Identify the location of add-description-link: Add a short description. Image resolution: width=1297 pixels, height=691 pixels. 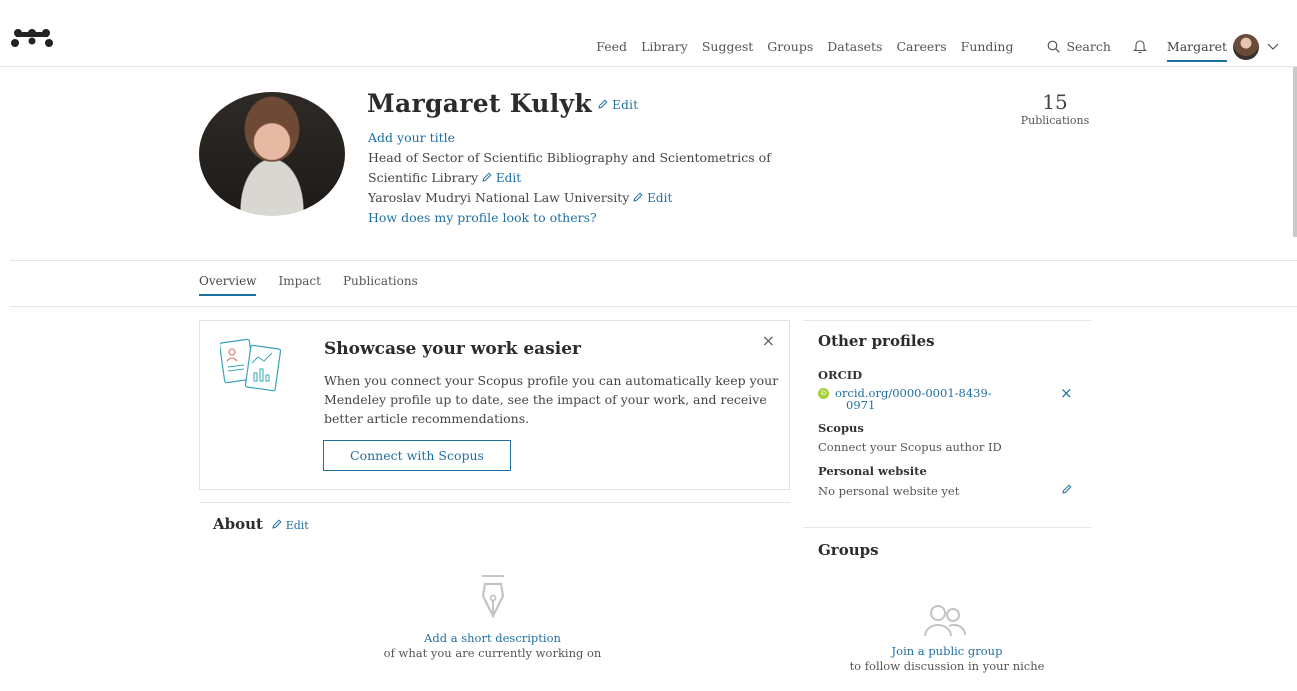
(492, 638).